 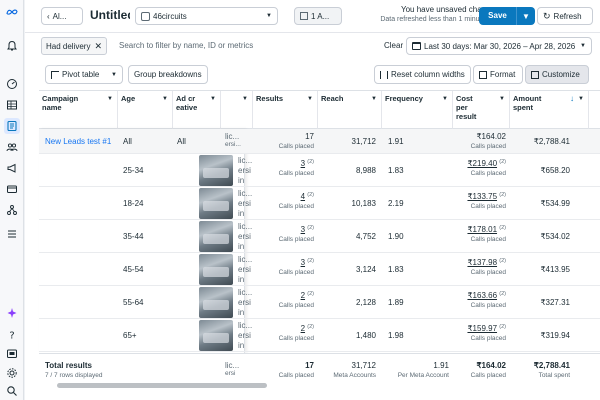 I want to click on unsaved-changes-title: You have unsaved changes, so click(x=449, y=9).